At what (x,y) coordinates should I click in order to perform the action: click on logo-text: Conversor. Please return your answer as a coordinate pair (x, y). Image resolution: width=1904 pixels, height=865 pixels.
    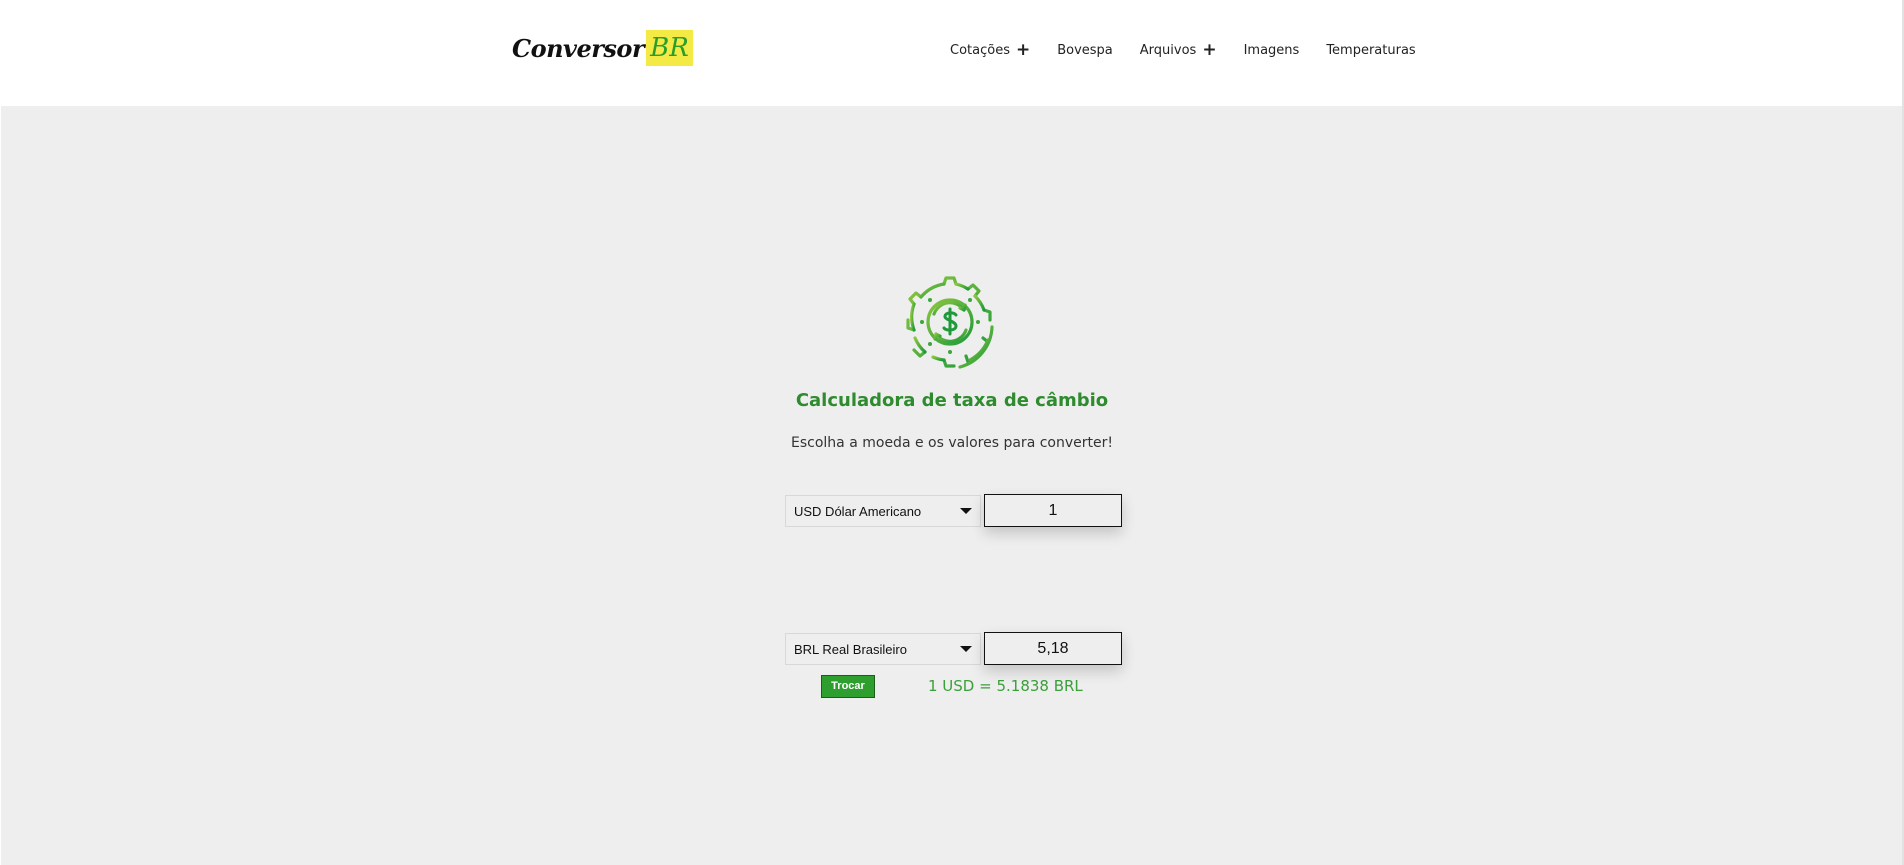
    Looking at the image, I should click on (578, 48).